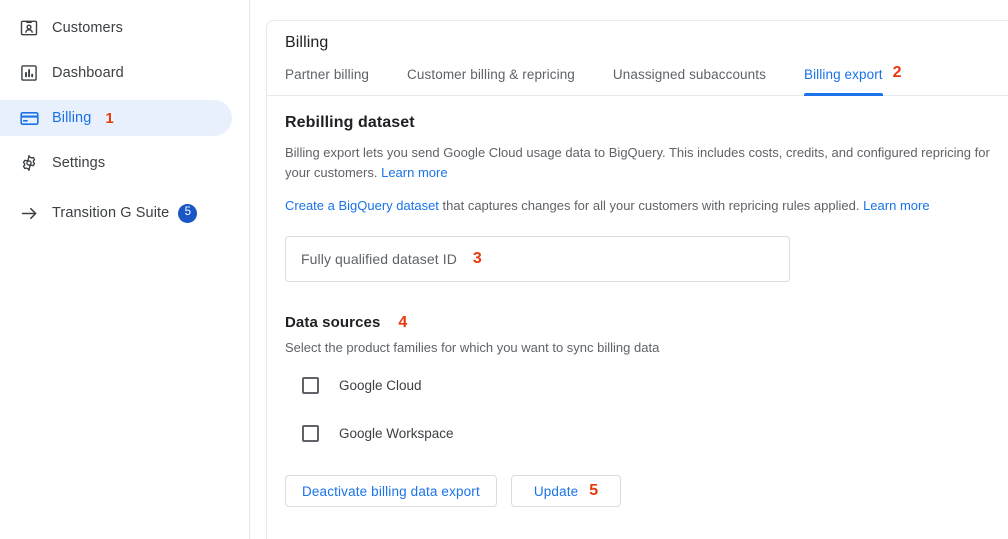 The width and height of the screenshot is (1008, 539). What do you see at coordinates (29, 213) in the screenshot?
I see `arrow-right-icon` at bounding box center [29, 213].